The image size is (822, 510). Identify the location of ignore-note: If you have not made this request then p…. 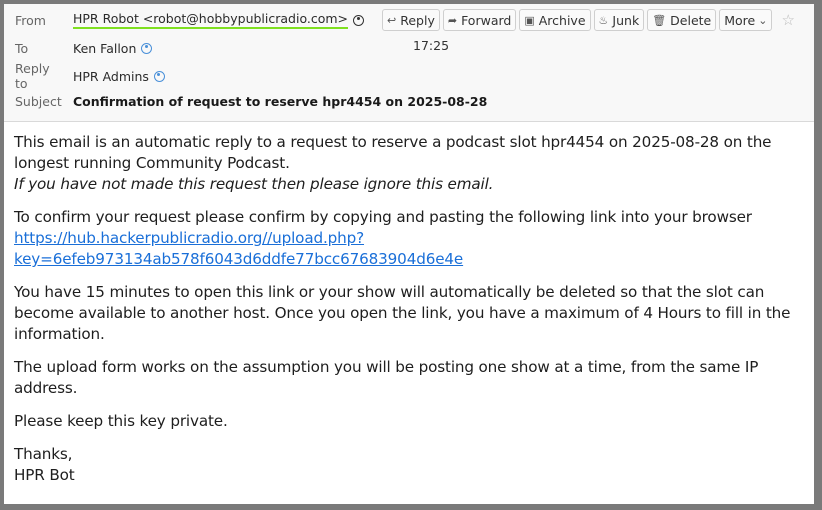
(254, 184).